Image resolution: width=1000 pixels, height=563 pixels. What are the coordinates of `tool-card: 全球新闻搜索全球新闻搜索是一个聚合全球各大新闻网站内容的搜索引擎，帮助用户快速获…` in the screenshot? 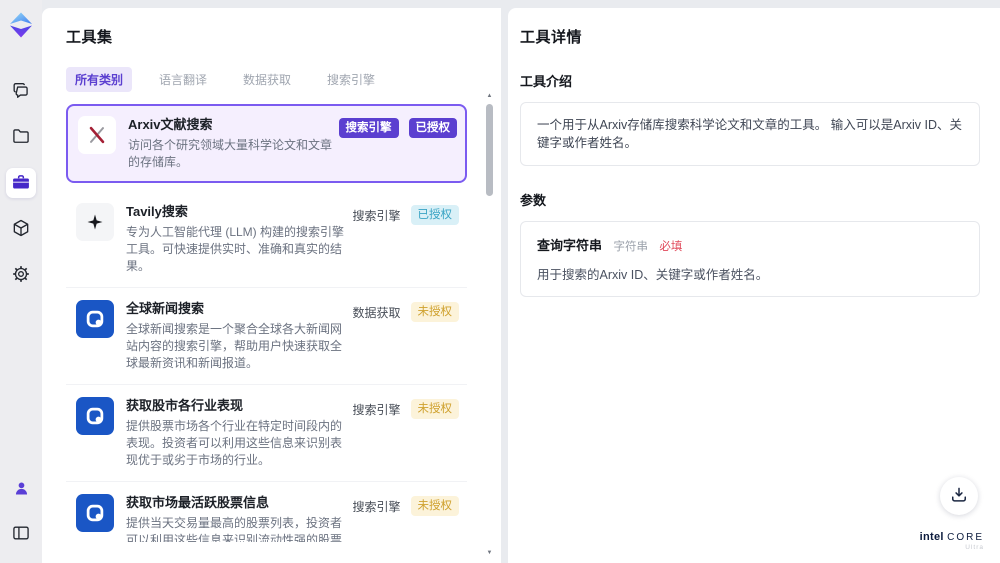 It's located at (266, 336).